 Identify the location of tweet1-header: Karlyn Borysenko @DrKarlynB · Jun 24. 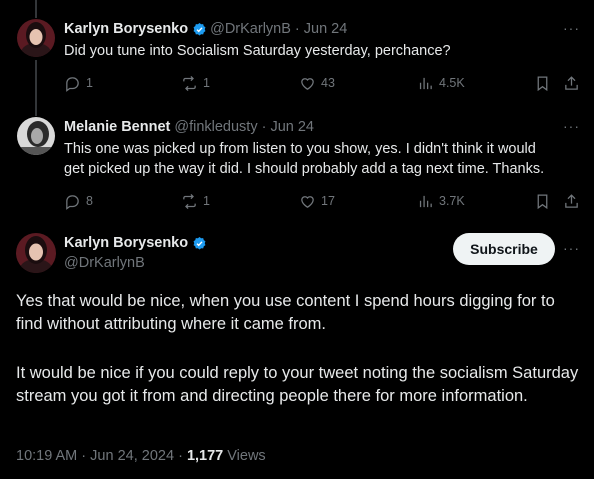
(205, 29).